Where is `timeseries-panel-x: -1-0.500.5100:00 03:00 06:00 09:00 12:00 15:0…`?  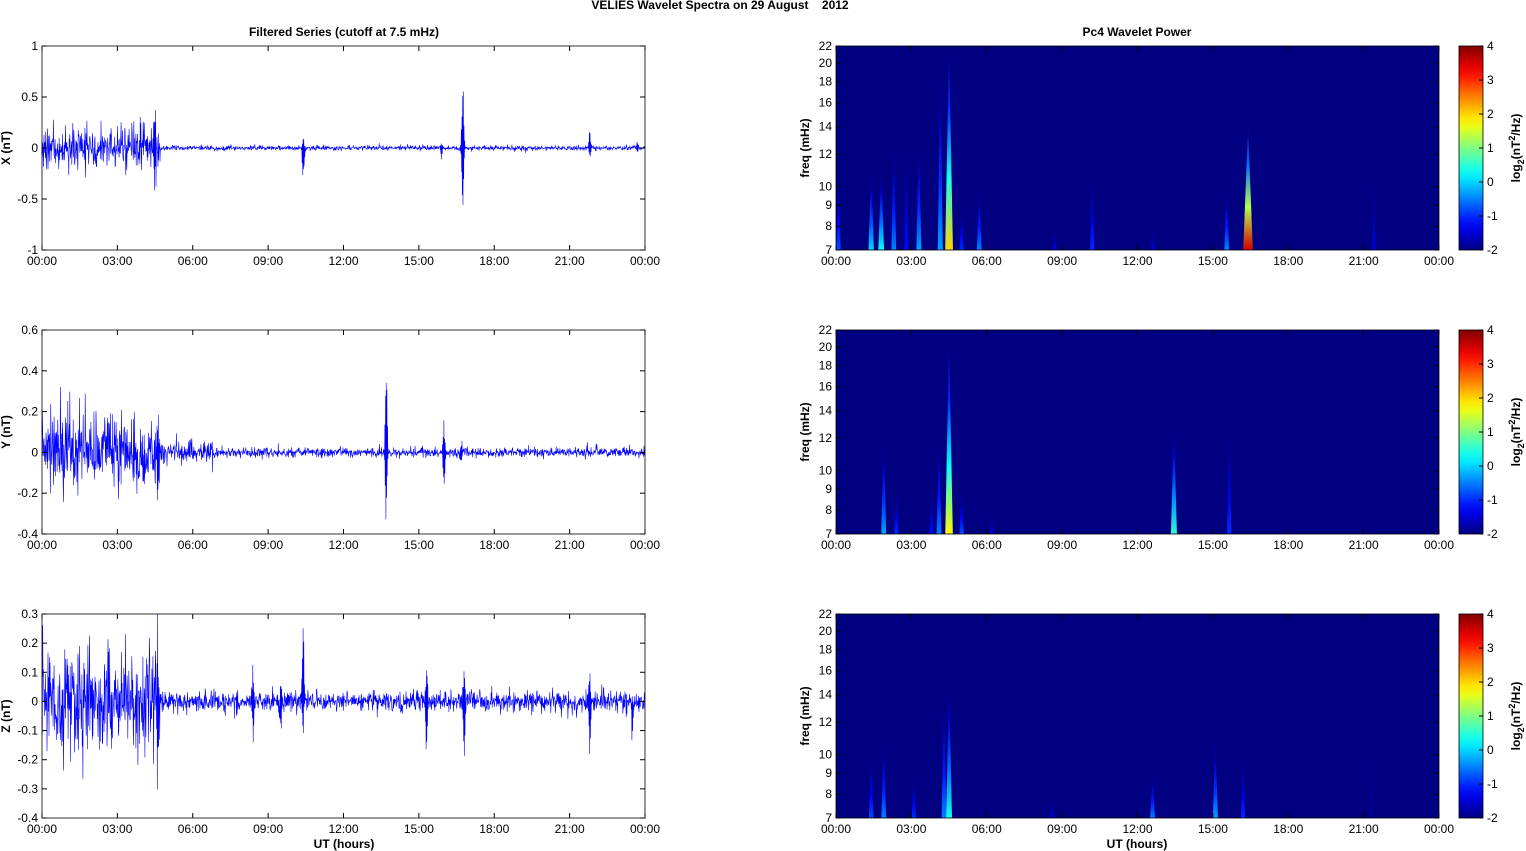 timeseries-panel-x: -1-0.500.5100:00 03:00 06:00 09:00 12:00 15:0… is located at coordinates (330, 153).